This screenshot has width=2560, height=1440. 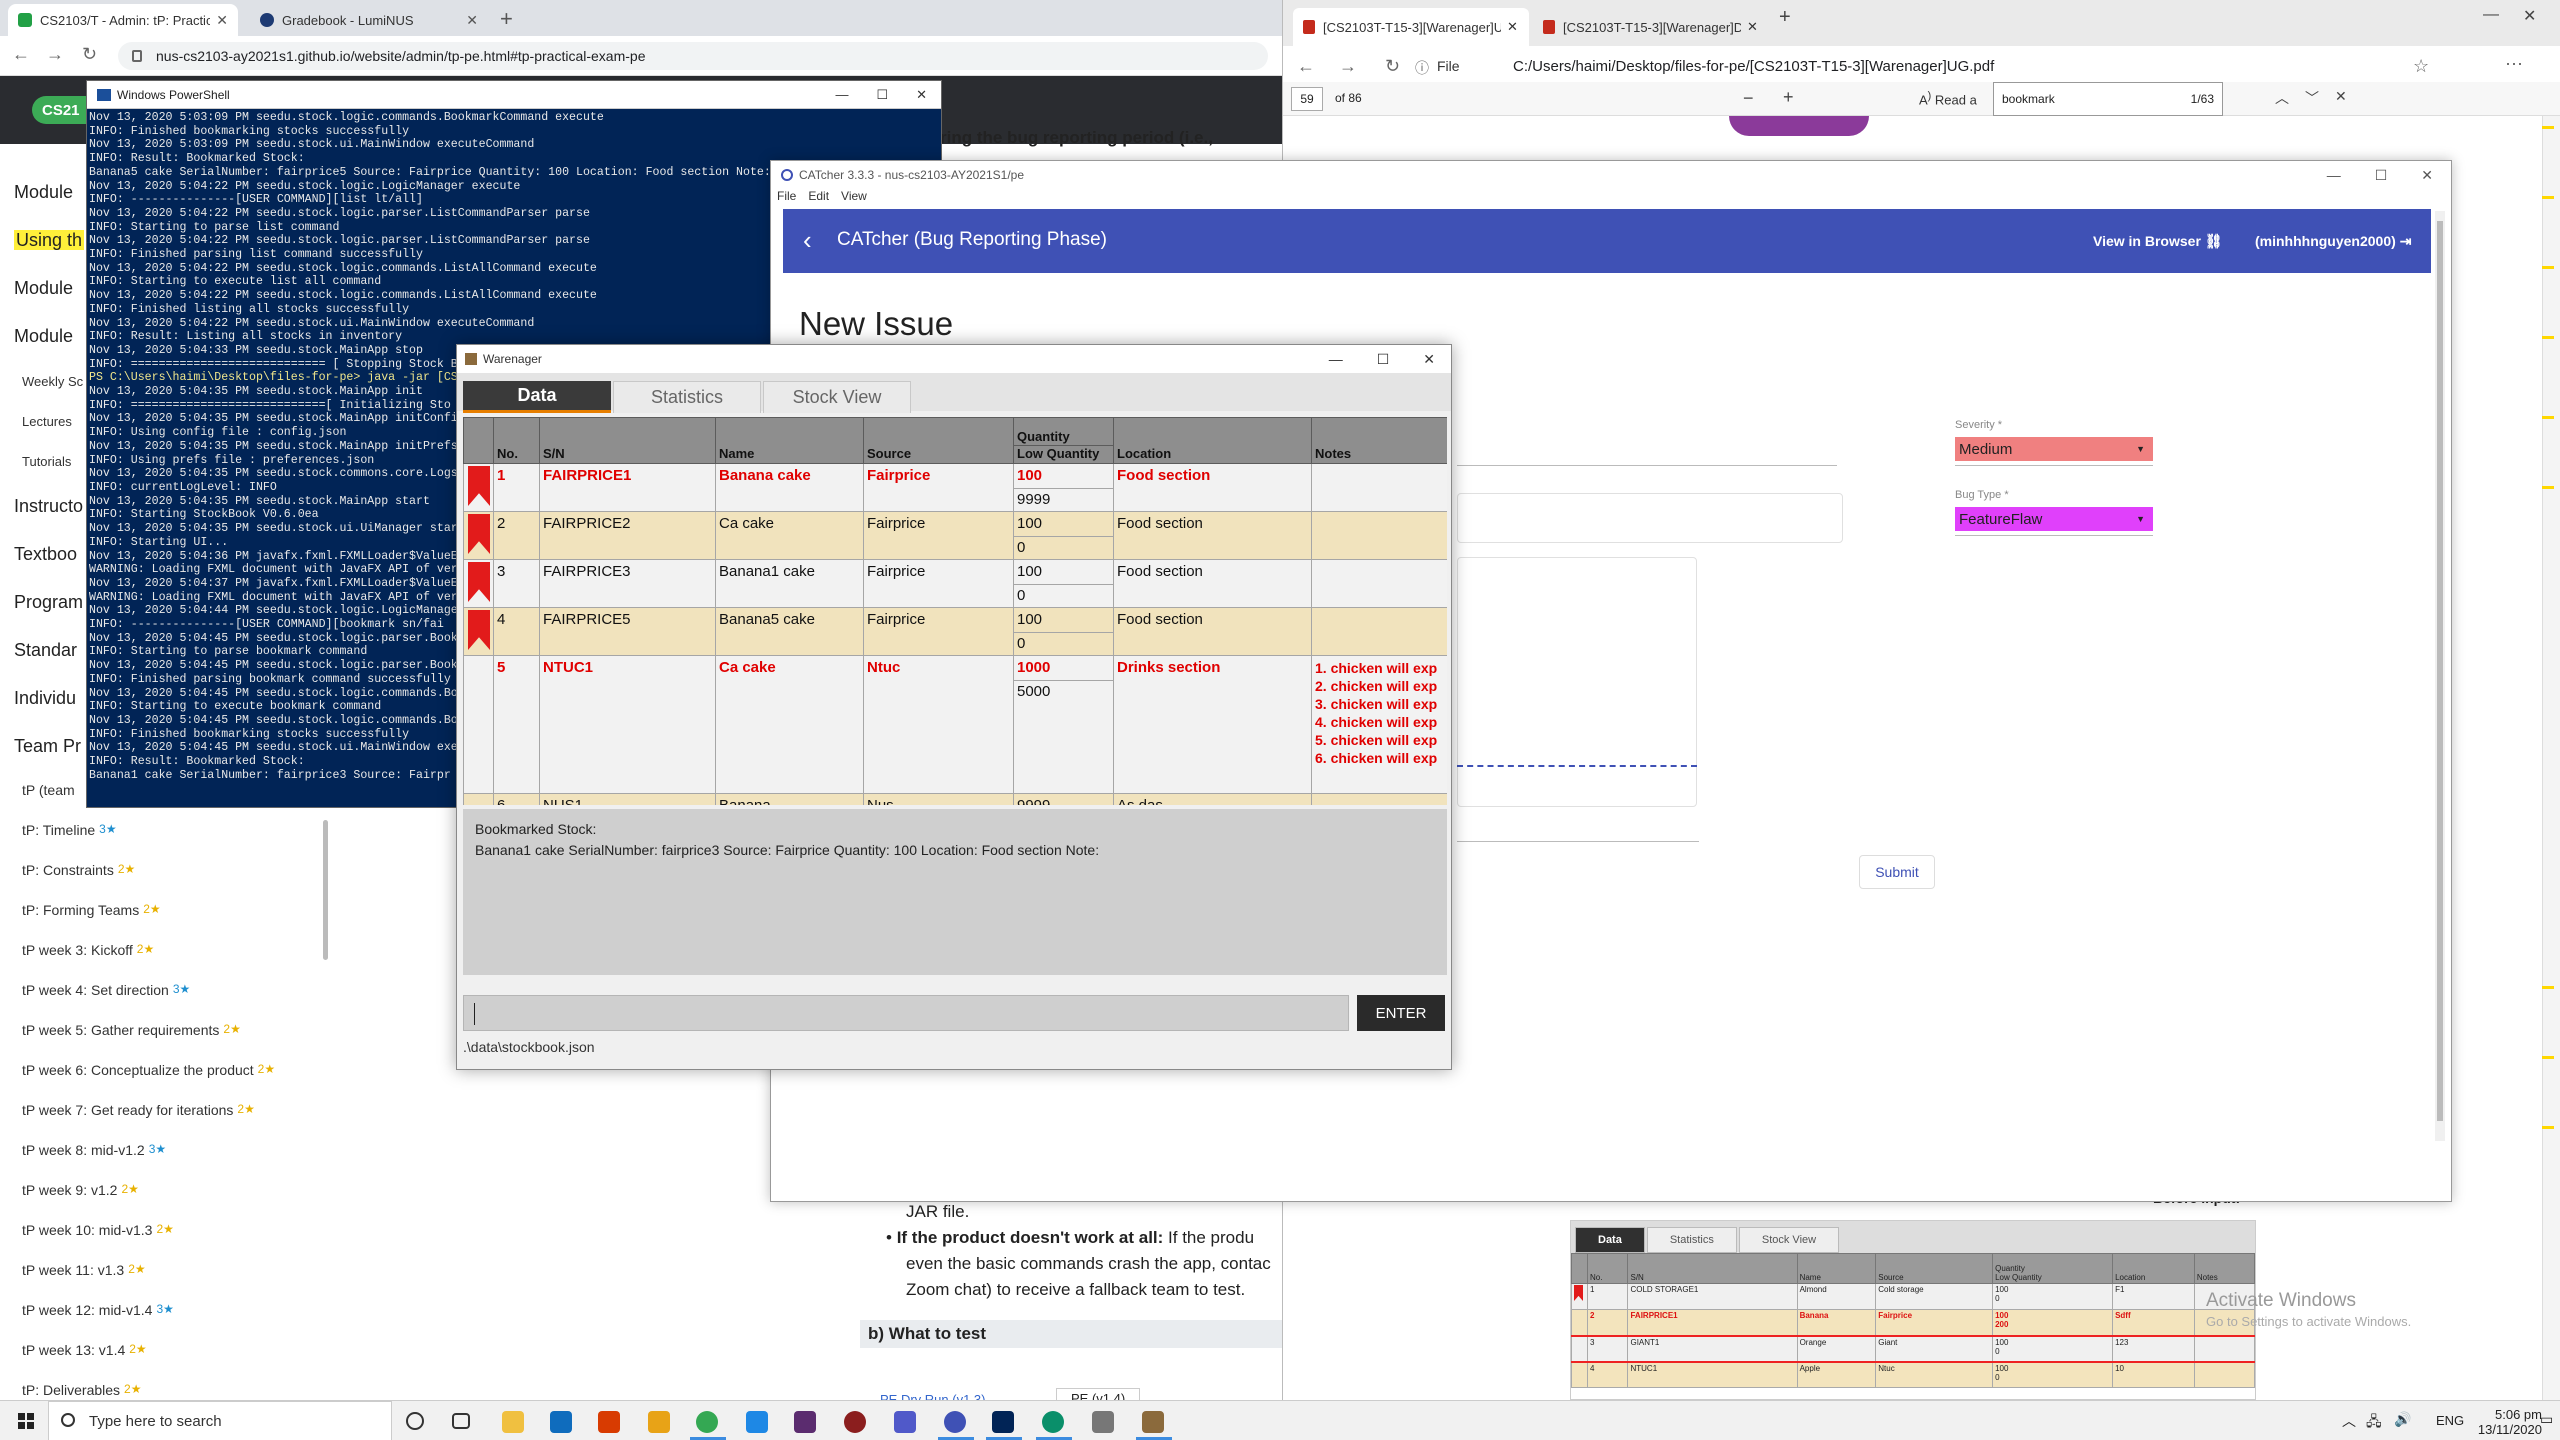 I want to click on windows-start-icon, so click(x=26, y=1421).